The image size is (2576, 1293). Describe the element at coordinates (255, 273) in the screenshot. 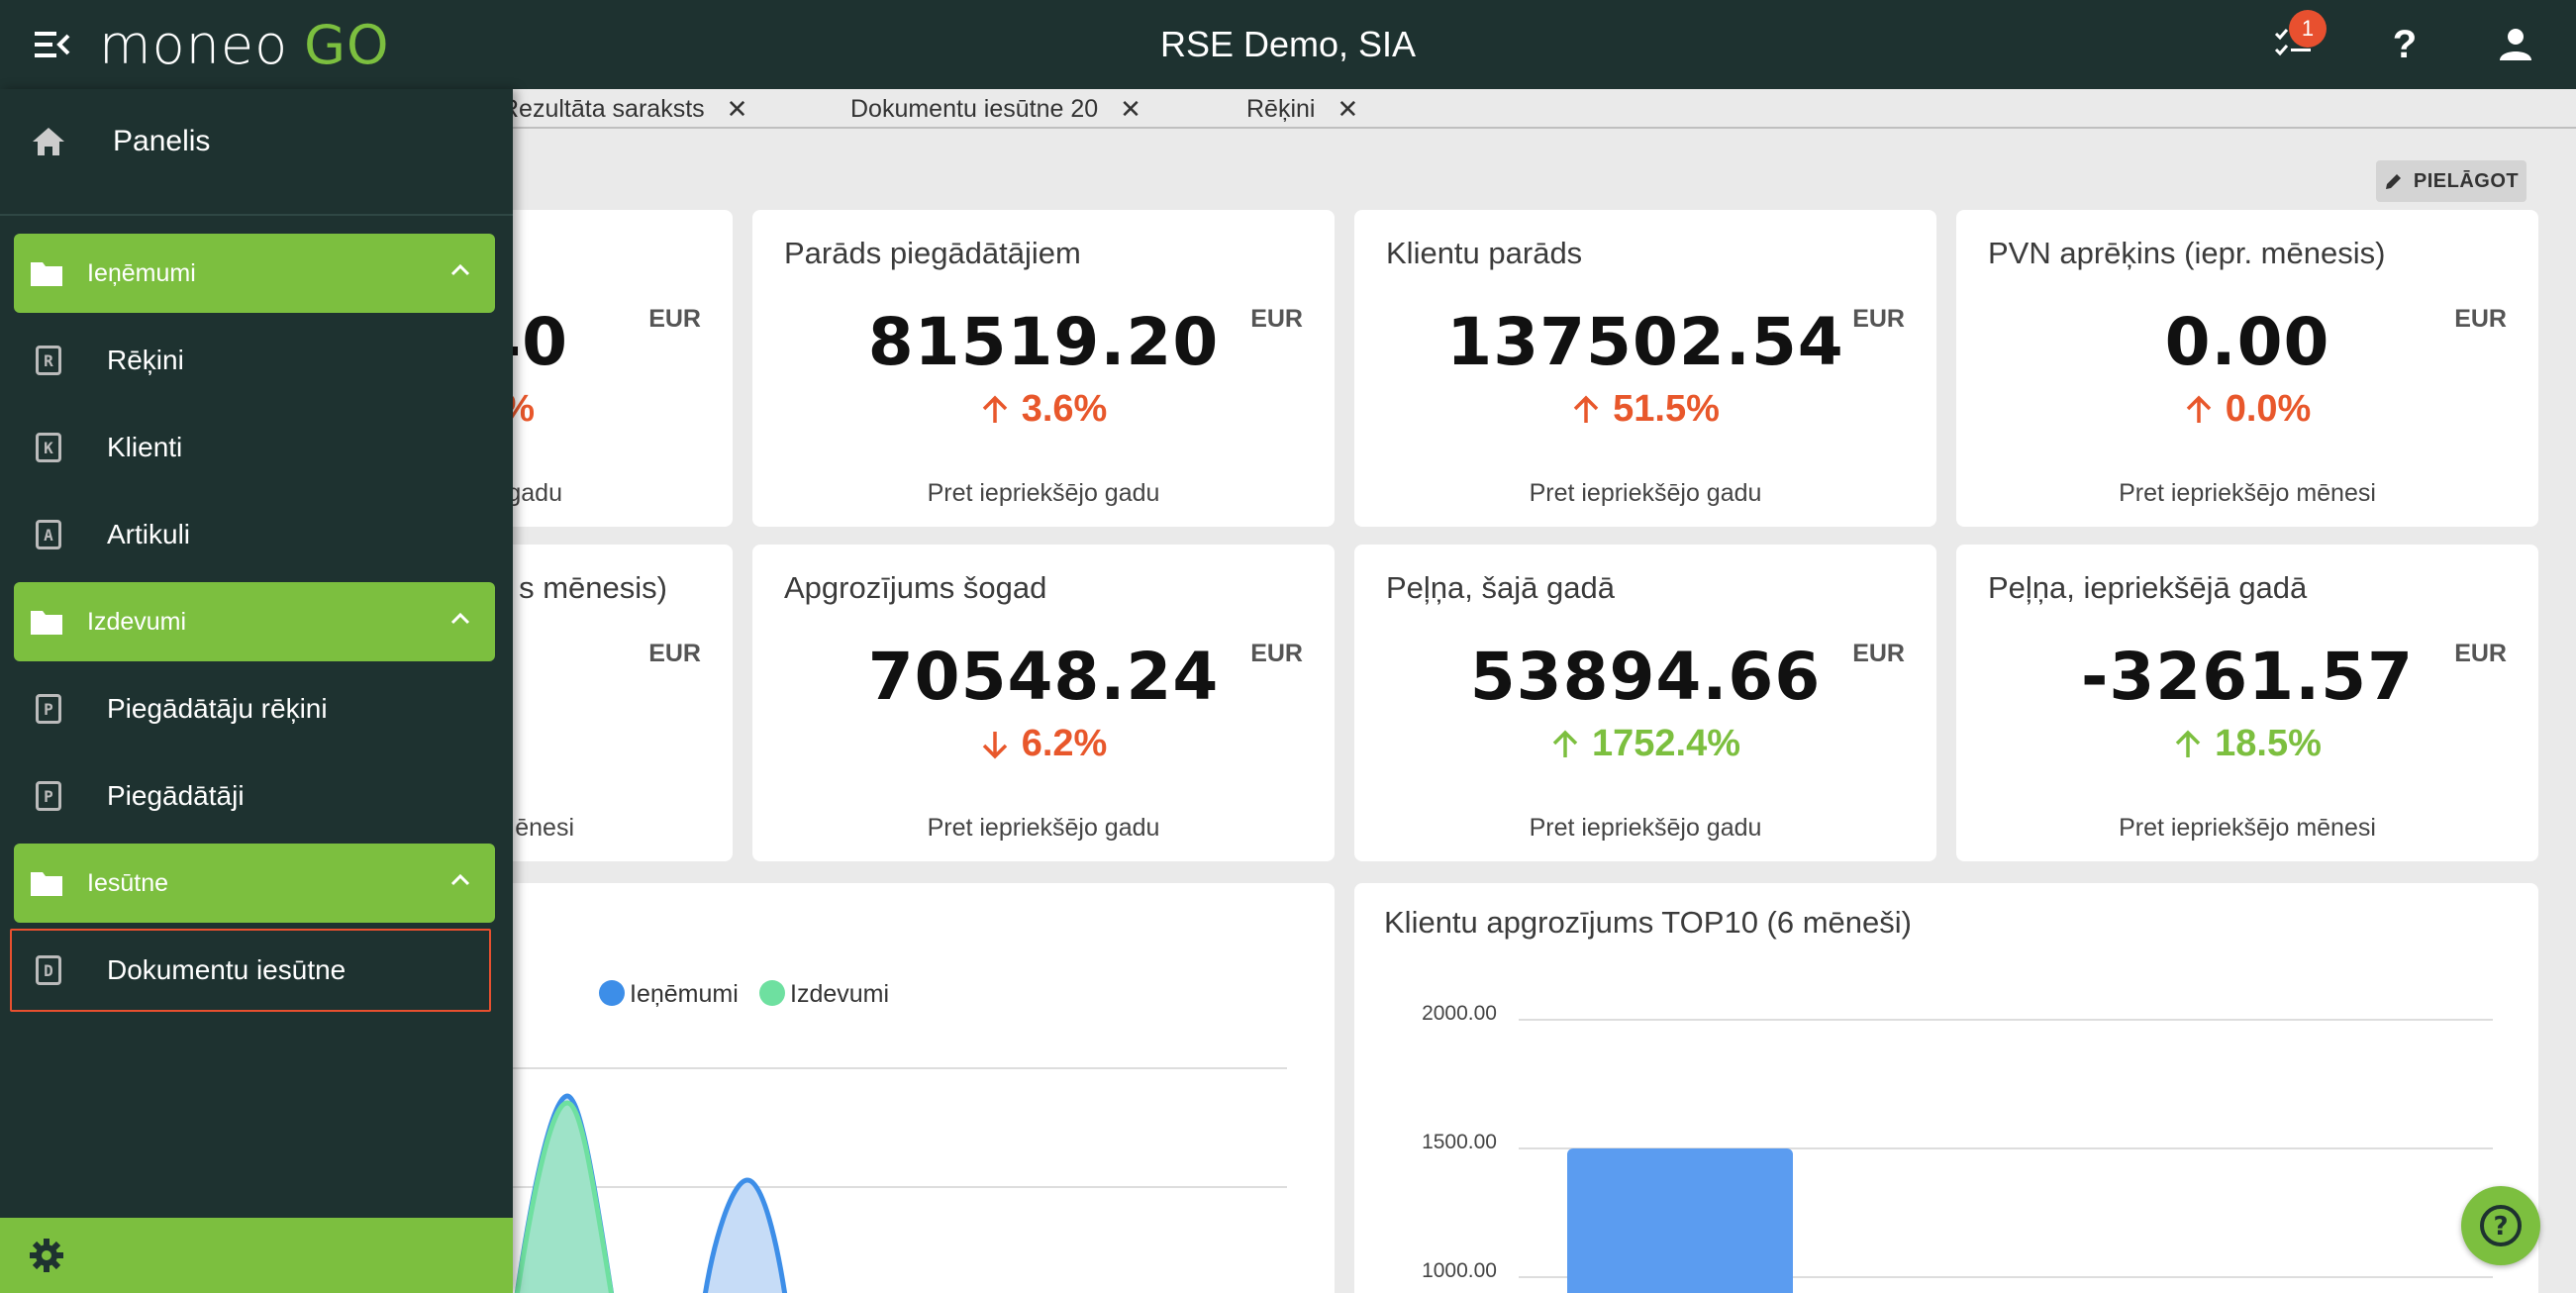

I see `sidebar-group-ienemumi: Ieņēmumi` at that location.